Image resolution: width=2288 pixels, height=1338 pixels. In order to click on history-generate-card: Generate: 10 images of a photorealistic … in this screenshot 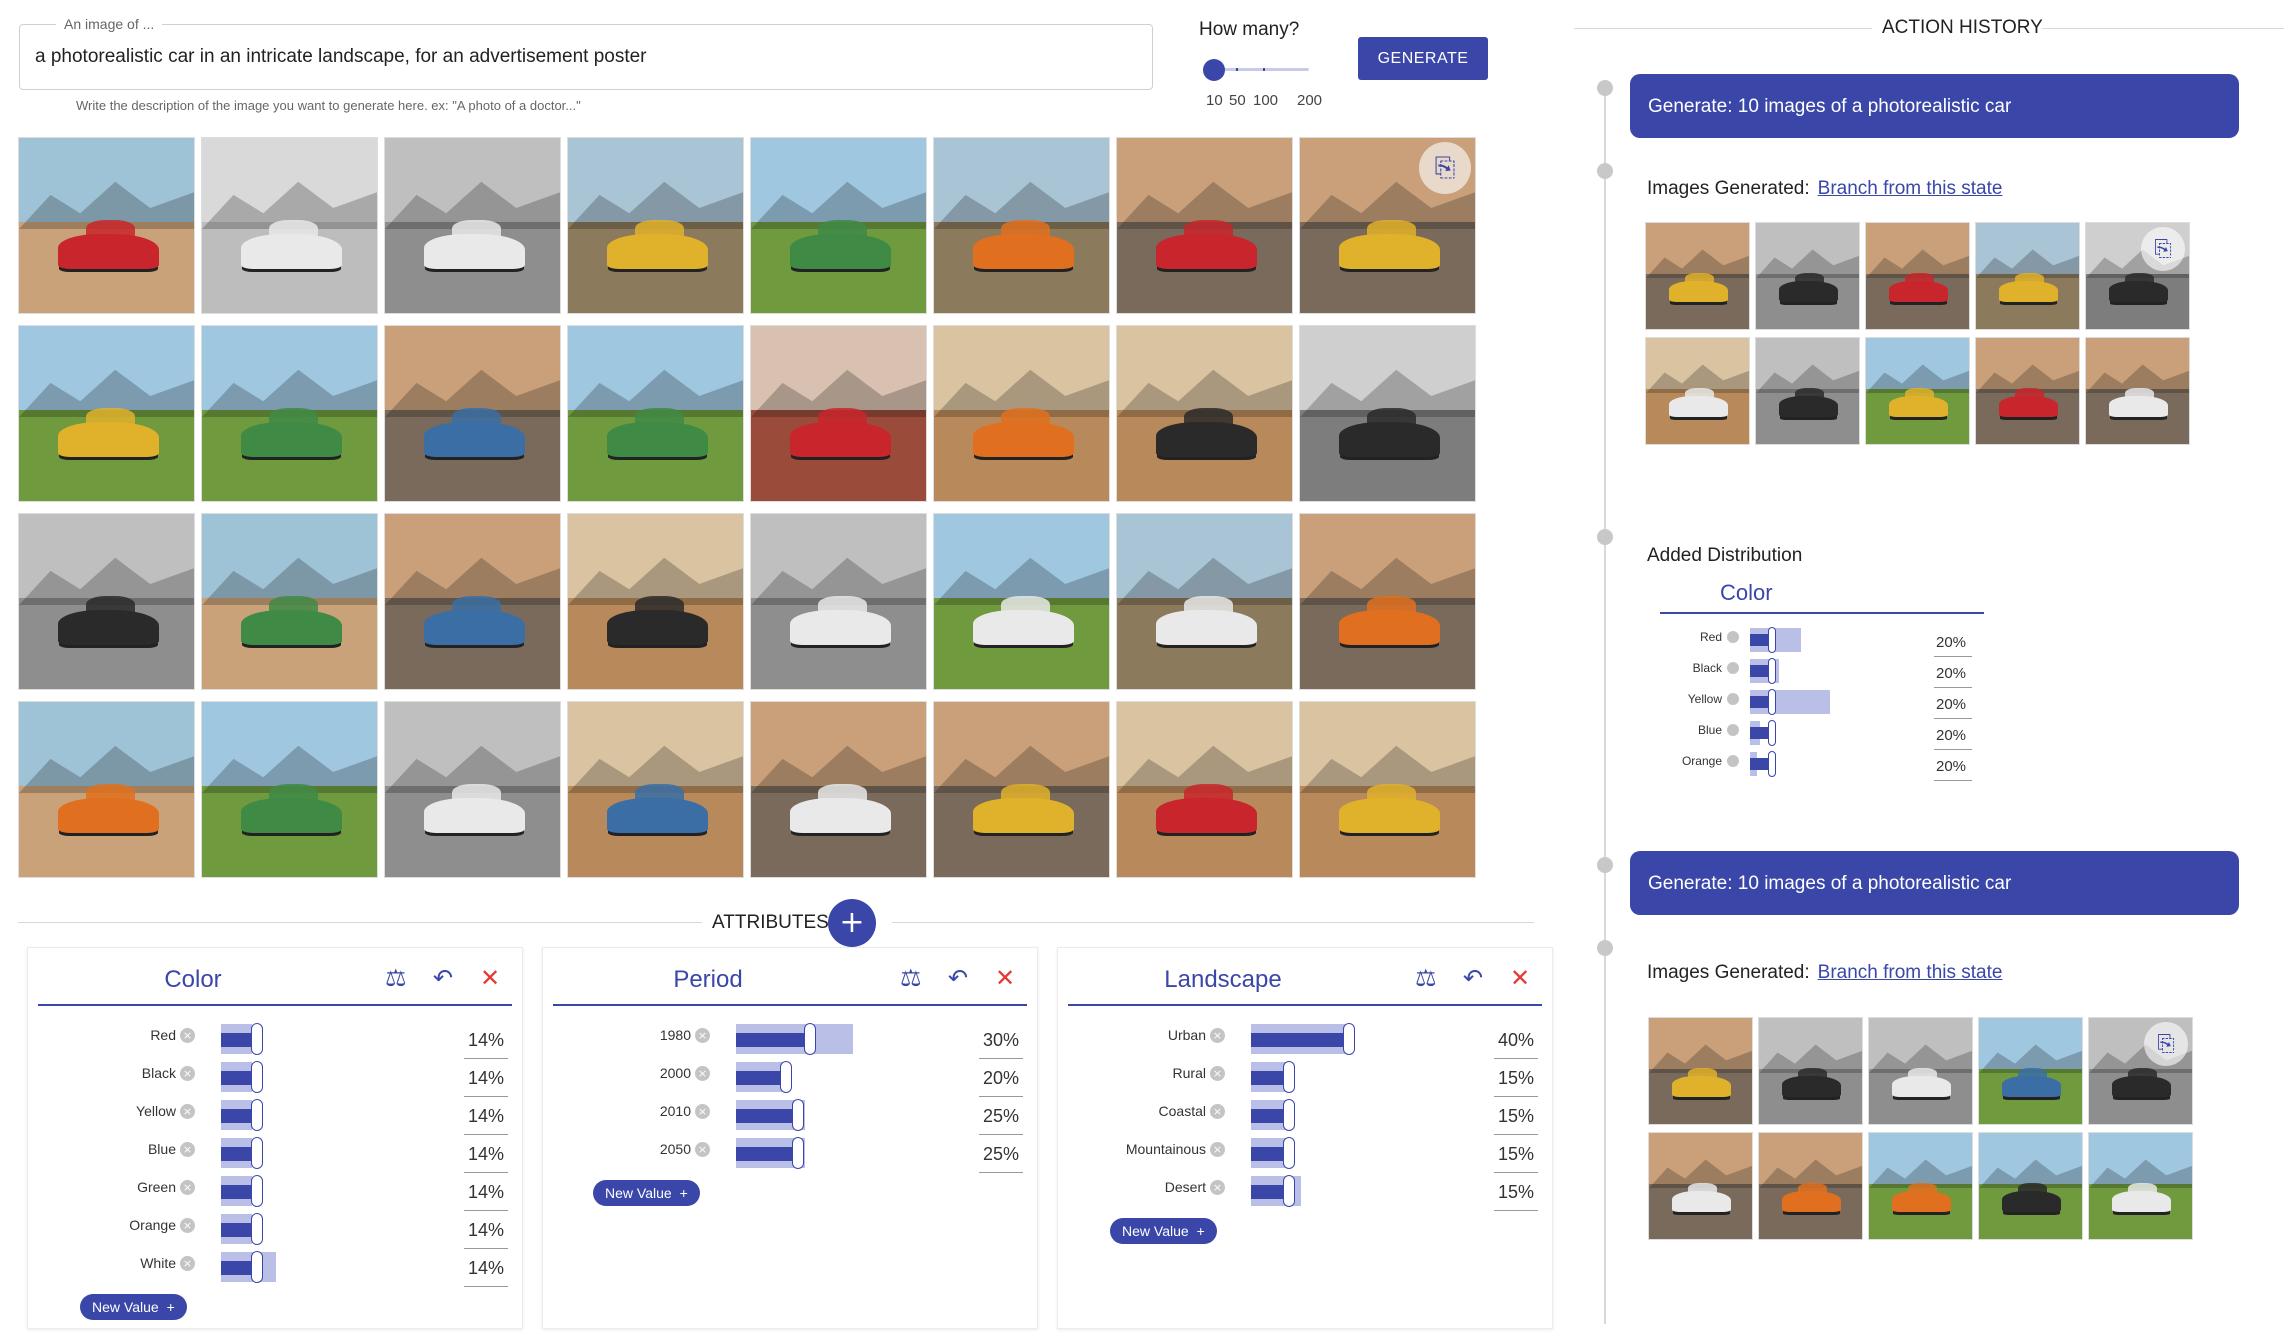, I will do `click(1934, 883)`.